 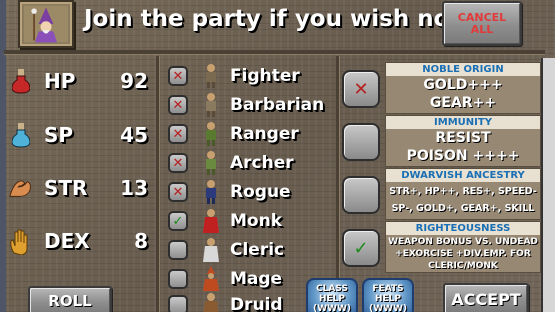 What do you see at coordinates (264, 134) in the screenshot?
I see `class-name: Ranger` at bounding box center [264, 134].